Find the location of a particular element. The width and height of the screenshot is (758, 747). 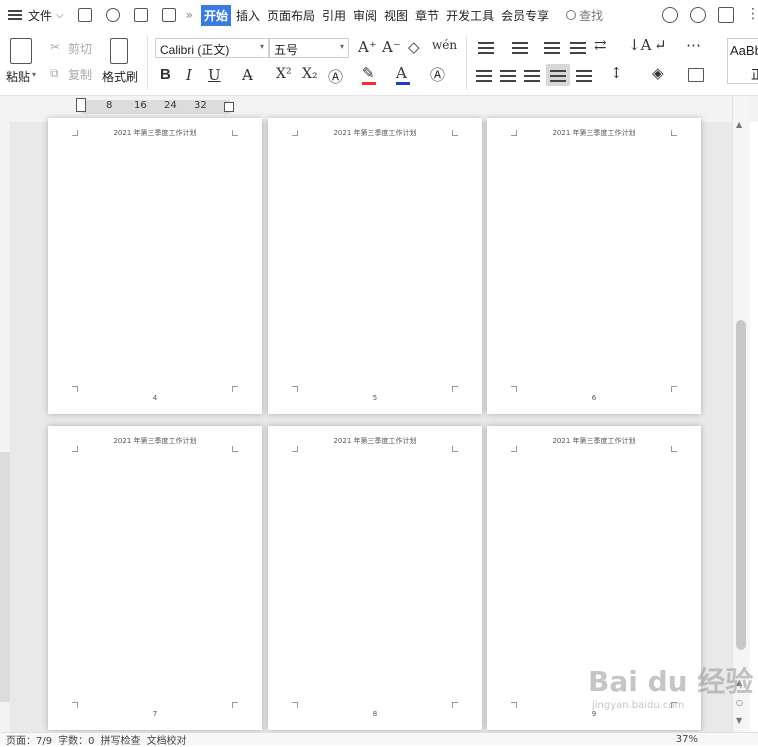

file-menu: 文件 is located at coordinates (40, 15).